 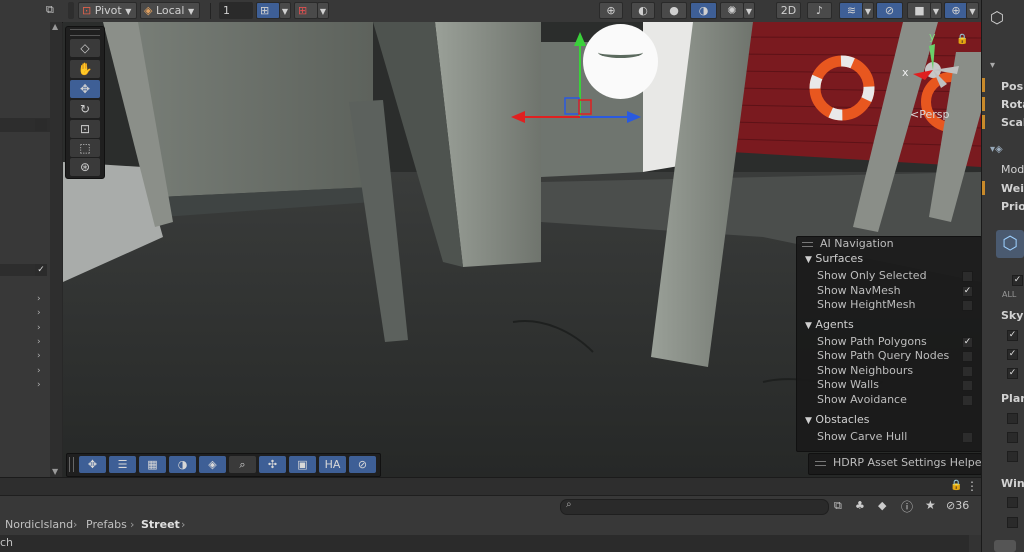 What do you see at coordinates (967, 437) in the screenshot?
I see `show-carve-hull-checkbox` at bounding box center [967, 437].